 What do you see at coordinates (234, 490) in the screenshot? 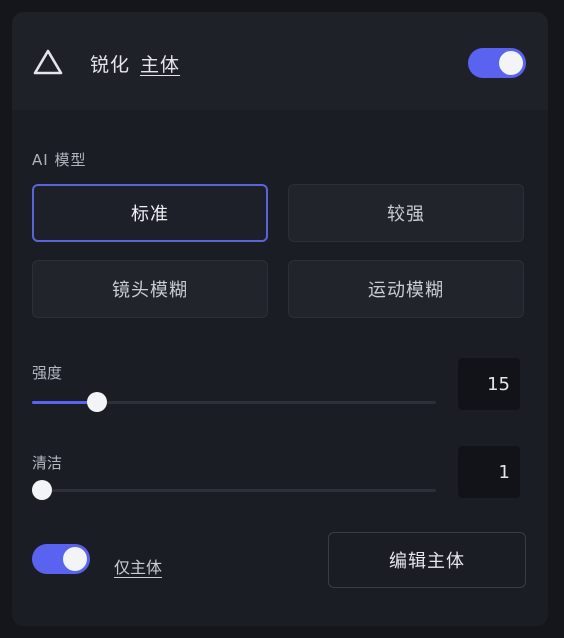
I see `clean-slider` at bounding box center [234, 490].